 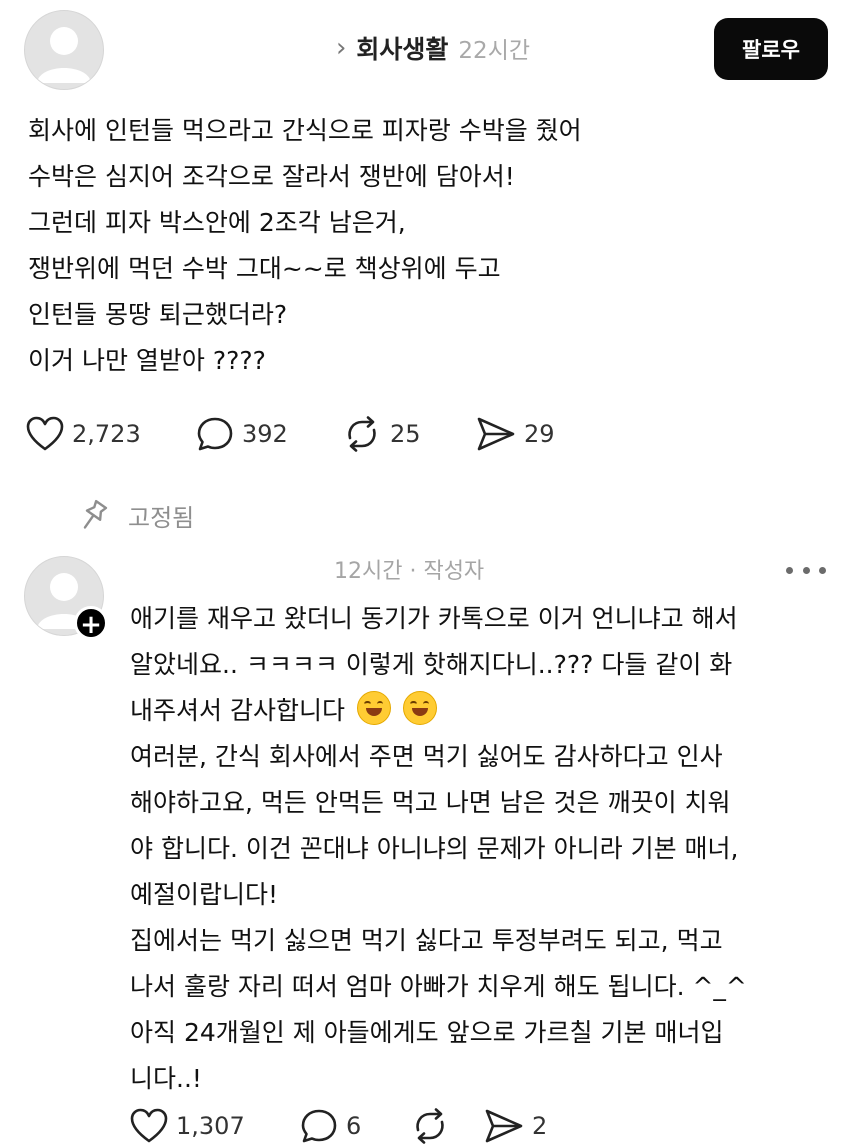 What do you see at coordinates (405, 434) in the screenshot?
I see `repost-count: 25` at bounding box center [405, 434].